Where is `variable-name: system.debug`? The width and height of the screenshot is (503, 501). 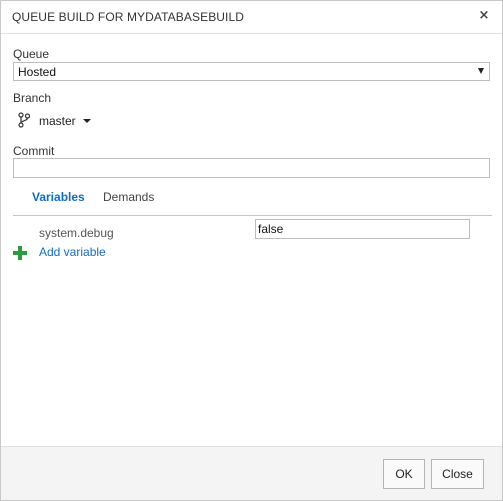
variable-name: system.debug is located at coordinates (76, 233).